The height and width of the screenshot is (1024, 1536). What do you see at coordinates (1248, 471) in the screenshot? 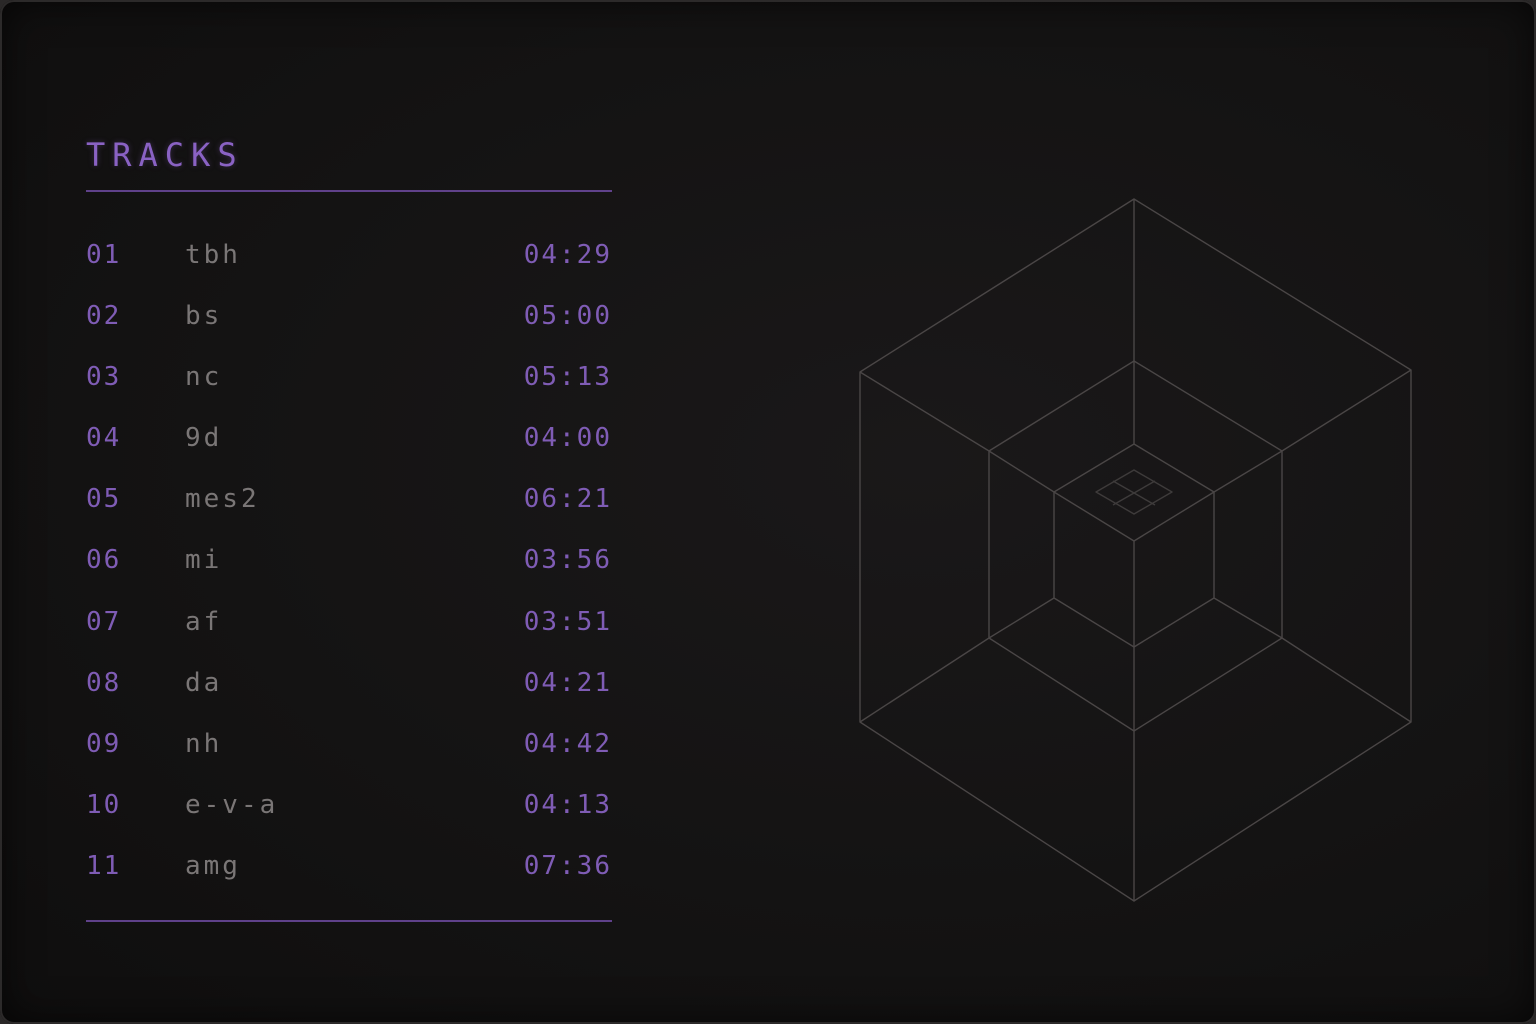
I see `middle-edge-right` at bounding box center [1248, 471].